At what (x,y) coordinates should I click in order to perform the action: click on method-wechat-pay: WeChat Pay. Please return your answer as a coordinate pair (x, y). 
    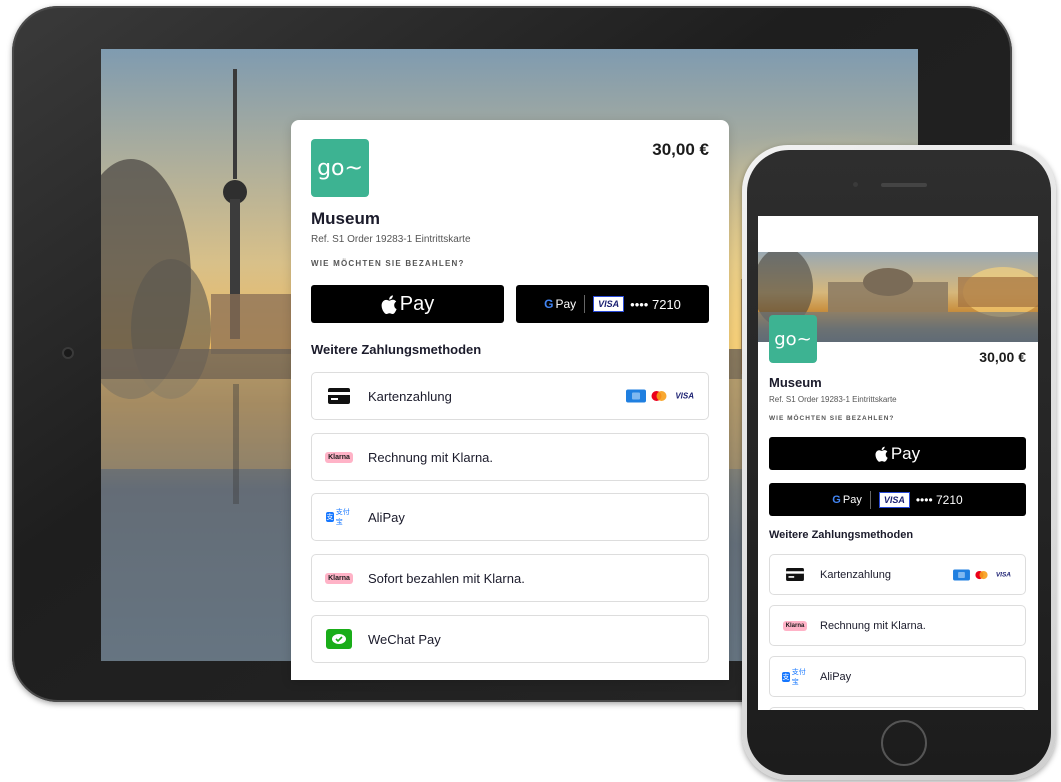
    Looking at the image, I should click on (510, 639).